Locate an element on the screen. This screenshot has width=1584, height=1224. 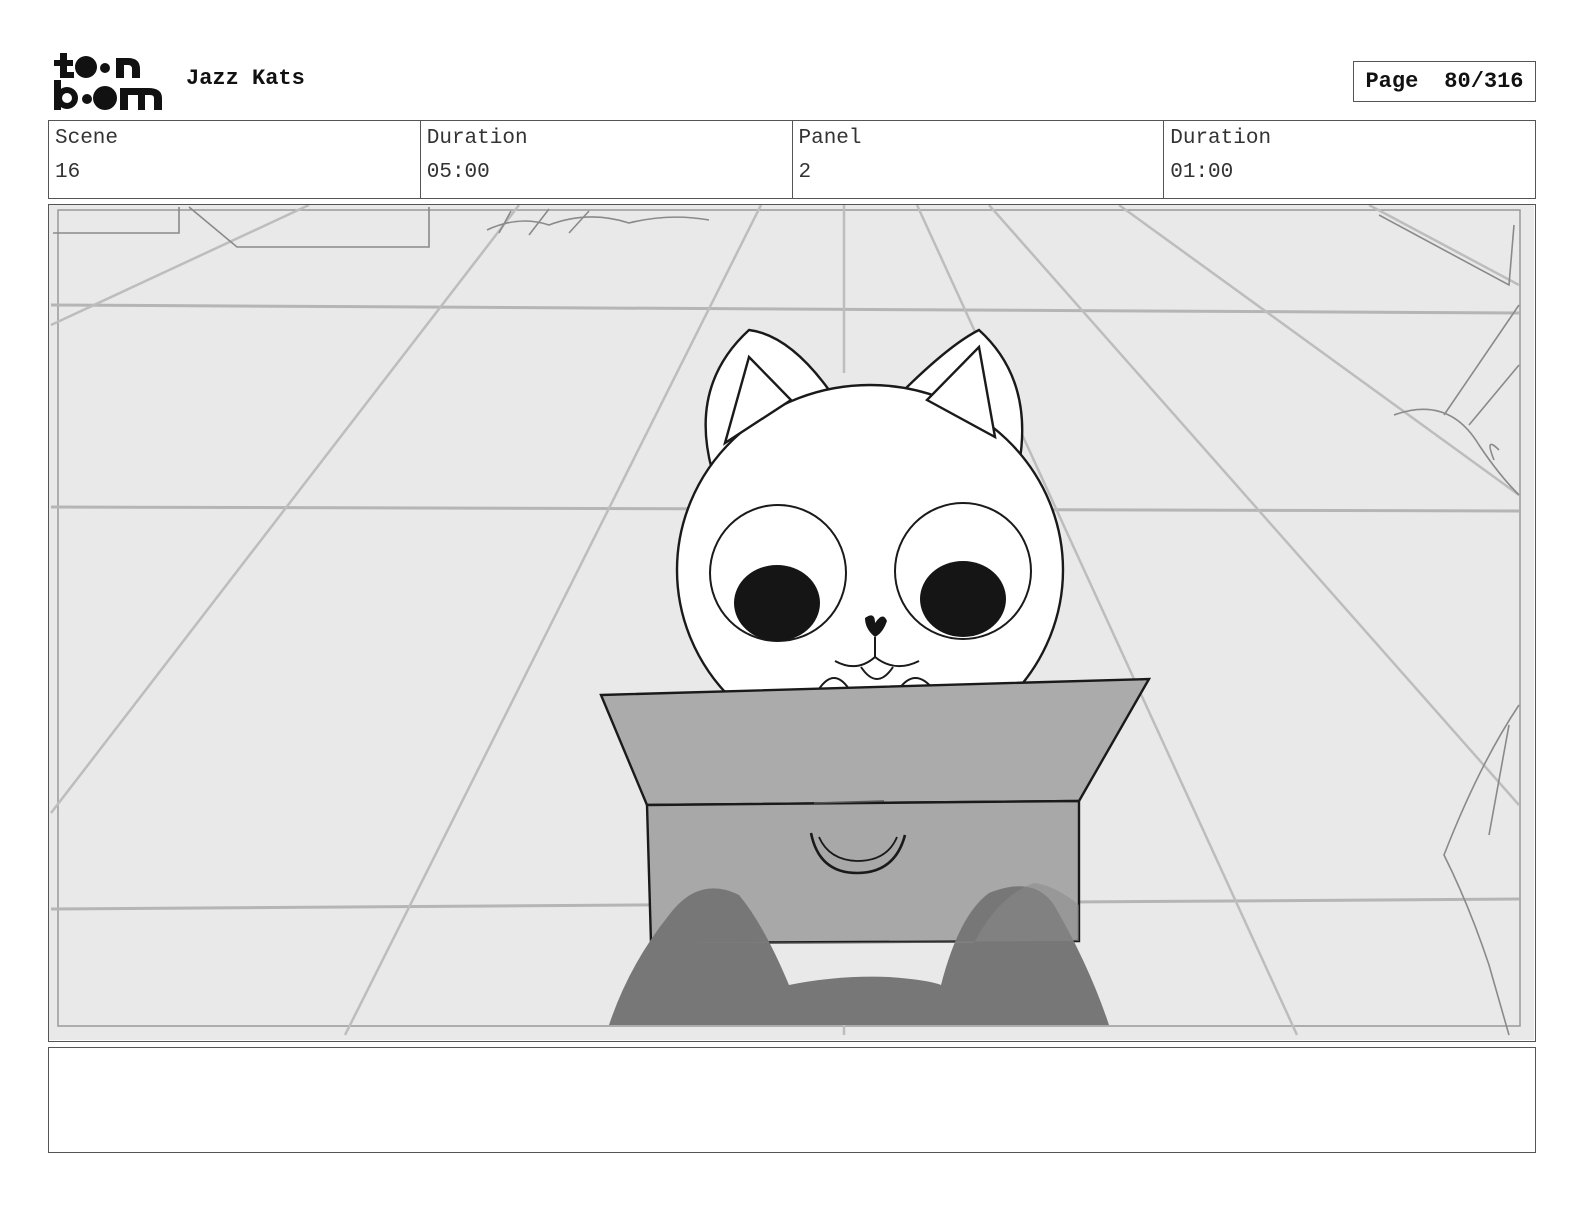
dialogue-box is located at coordinates (792, 1100).